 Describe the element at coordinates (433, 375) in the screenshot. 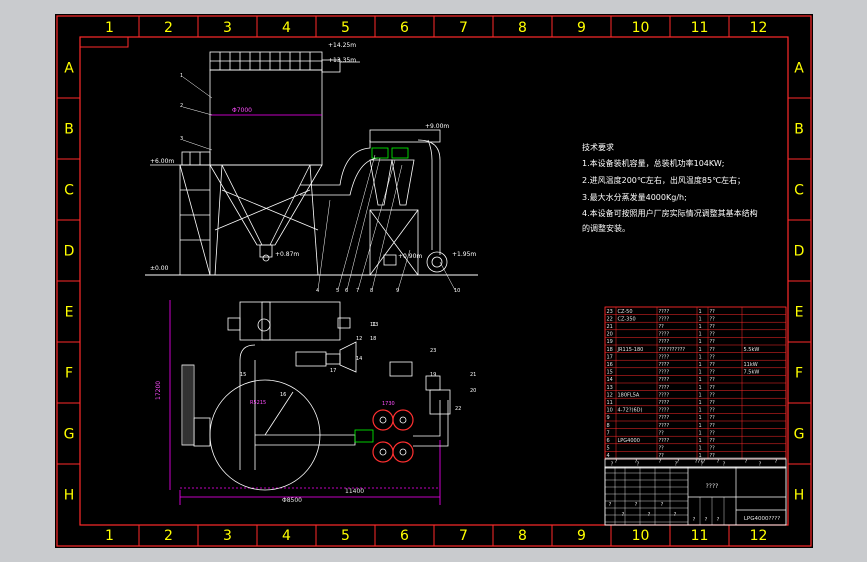

I see `leader-number: 19` at that location.